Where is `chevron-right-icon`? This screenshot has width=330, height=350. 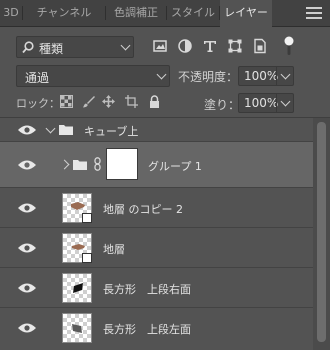
chevron-right-icon is located at coordinates (64, 164).